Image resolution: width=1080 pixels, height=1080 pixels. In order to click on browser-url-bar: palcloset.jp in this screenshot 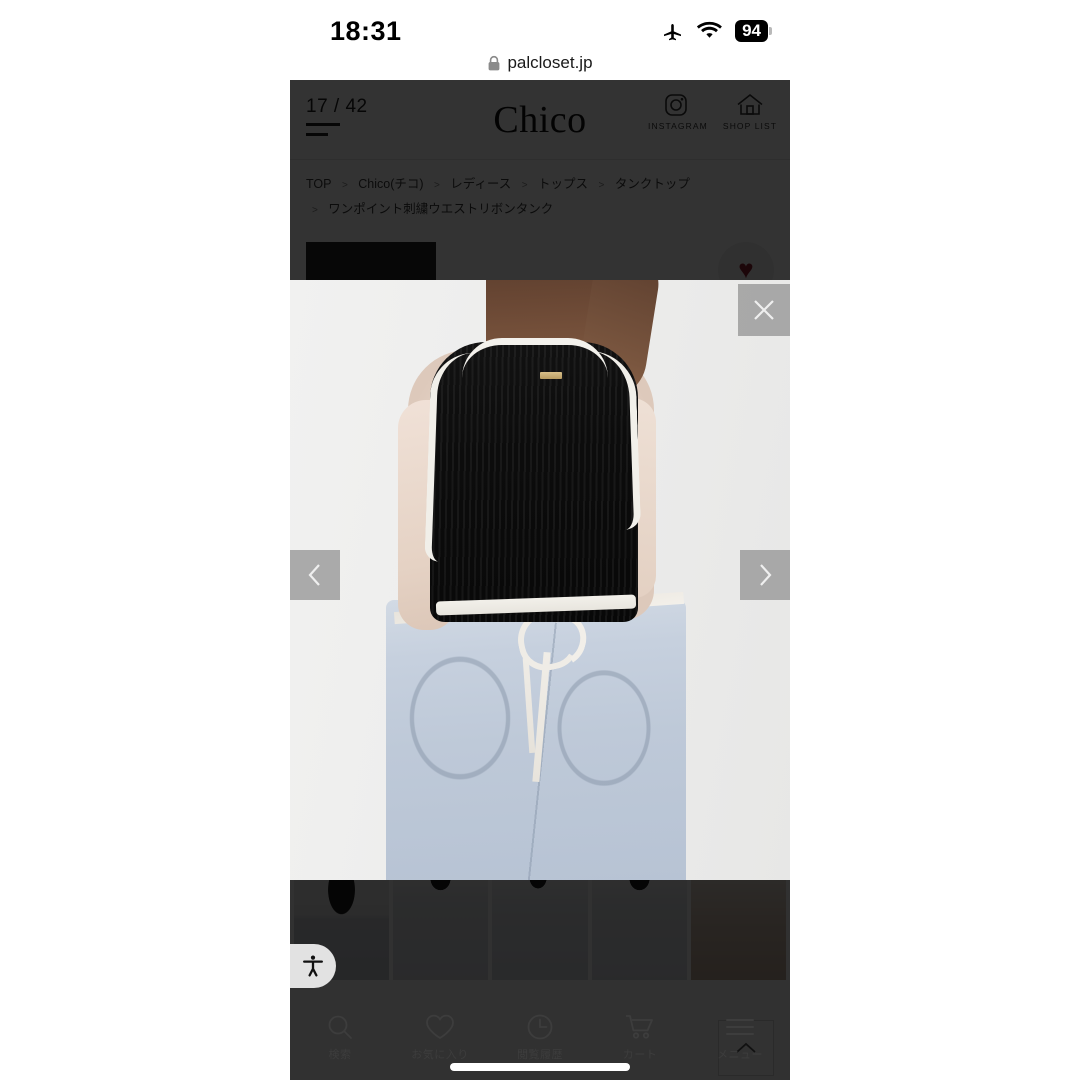, I will do `click(540, 63)`.